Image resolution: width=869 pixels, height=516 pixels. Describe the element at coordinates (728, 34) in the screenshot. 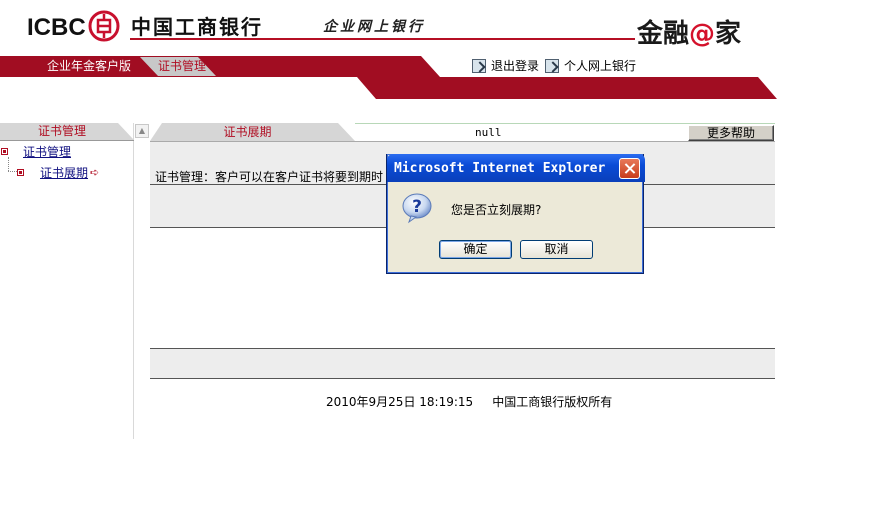

I see `brand-suffix: 家` at that location.